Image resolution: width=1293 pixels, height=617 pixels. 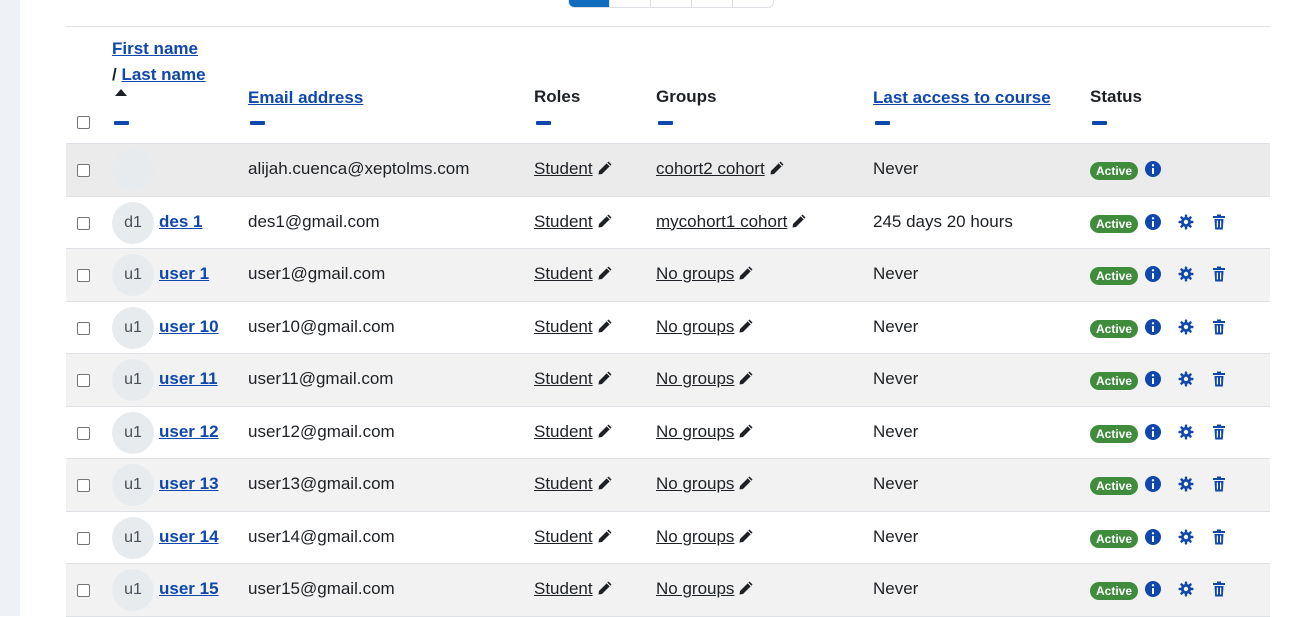 What do you see at coordinates (321, 588) in the screenshot?
I see `user-email: user15@gmail.com` at bounding box center [321, 588].